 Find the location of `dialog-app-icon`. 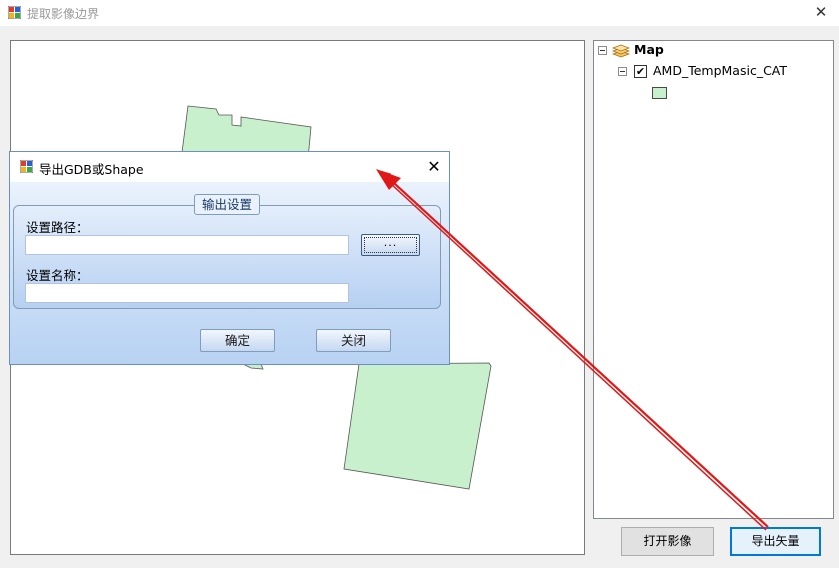

dialog-app-icon is located at coordinates (26, 166).